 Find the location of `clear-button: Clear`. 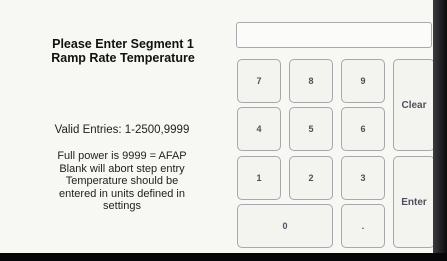

clear-button: Clear is located at coordinates (414, 105).